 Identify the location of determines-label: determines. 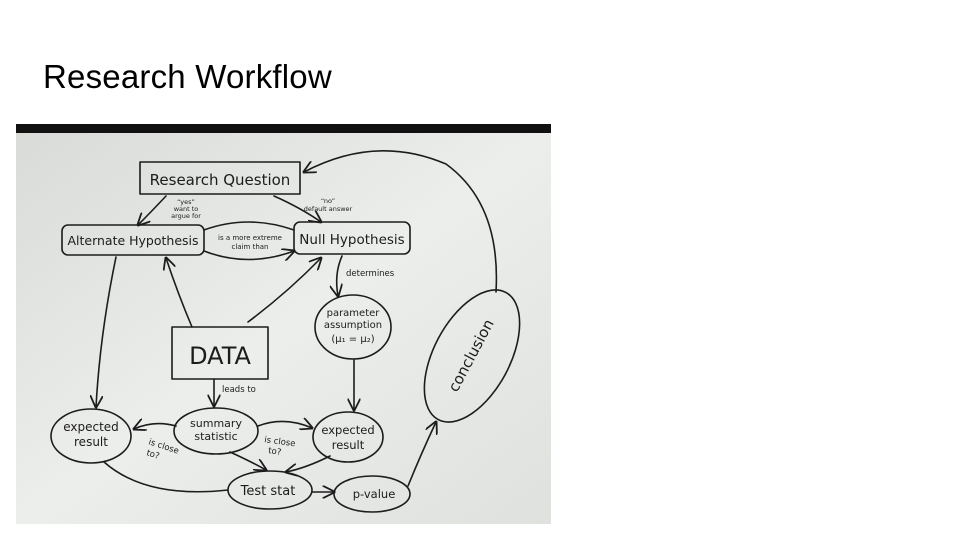
(370, 274).